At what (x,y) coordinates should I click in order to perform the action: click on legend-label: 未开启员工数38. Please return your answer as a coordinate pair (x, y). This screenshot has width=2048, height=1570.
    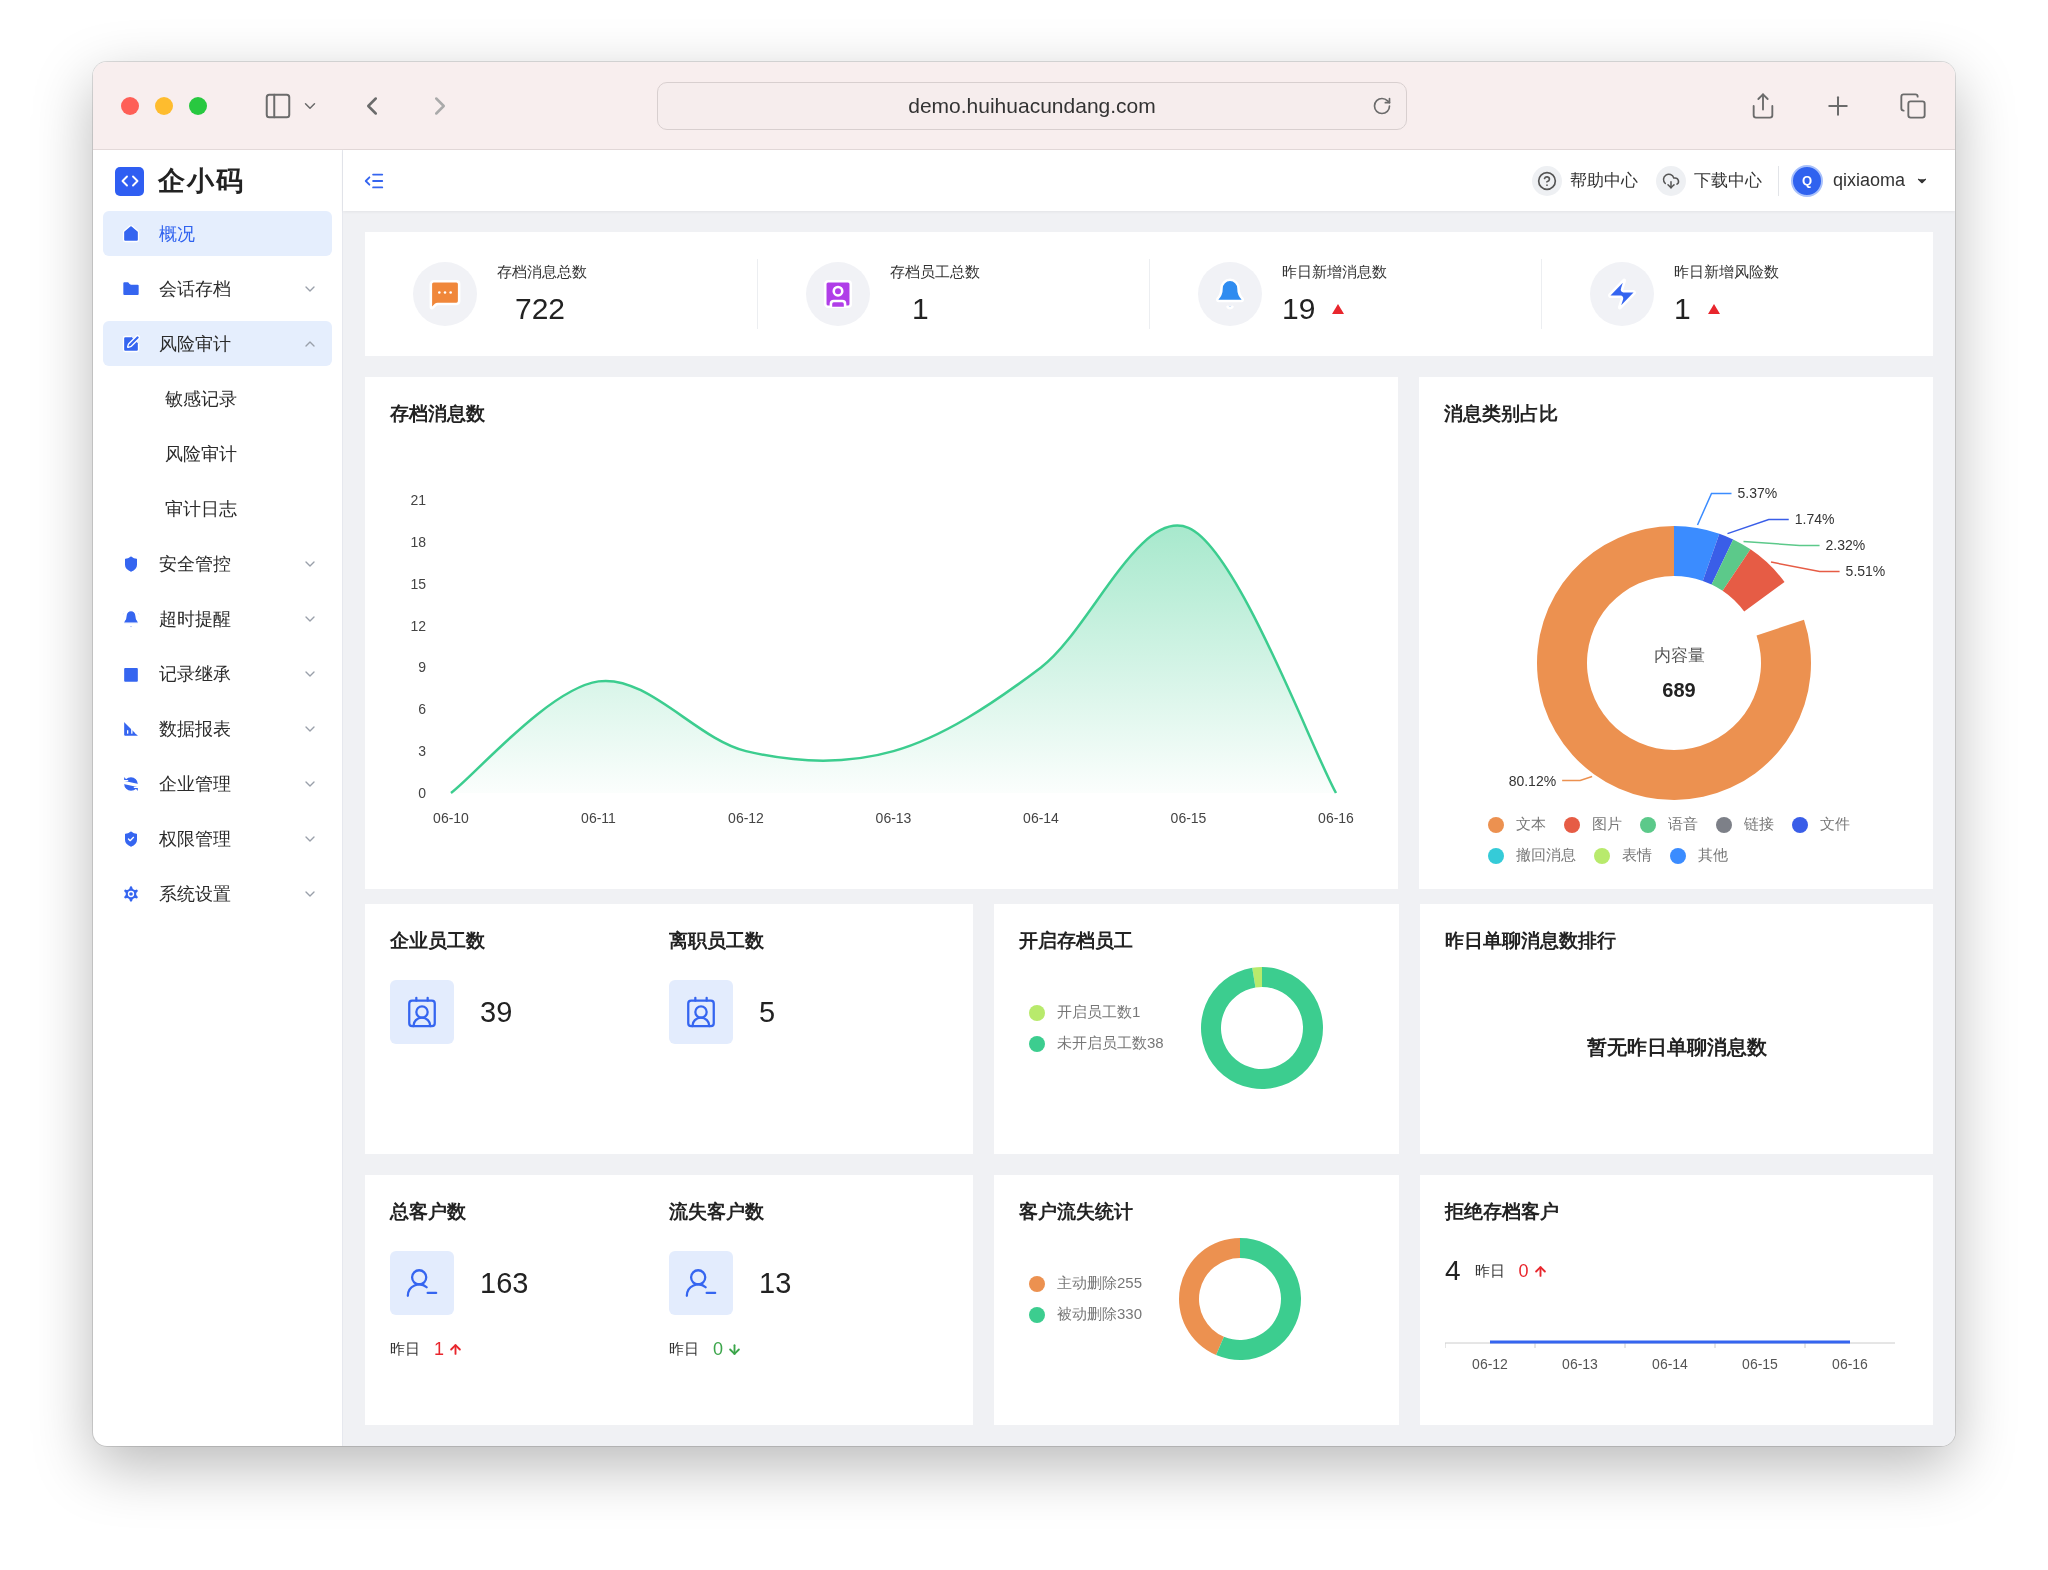
    Looking at the image, I should click on (1110, 1043).